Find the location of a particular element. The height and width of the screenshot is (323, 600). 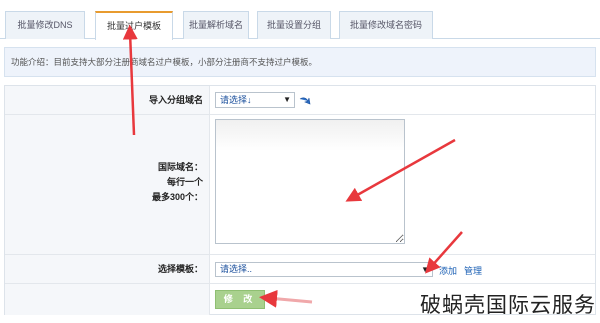

import-group-field: 请选择↓ ▼ is located at coordinates (403, 100).